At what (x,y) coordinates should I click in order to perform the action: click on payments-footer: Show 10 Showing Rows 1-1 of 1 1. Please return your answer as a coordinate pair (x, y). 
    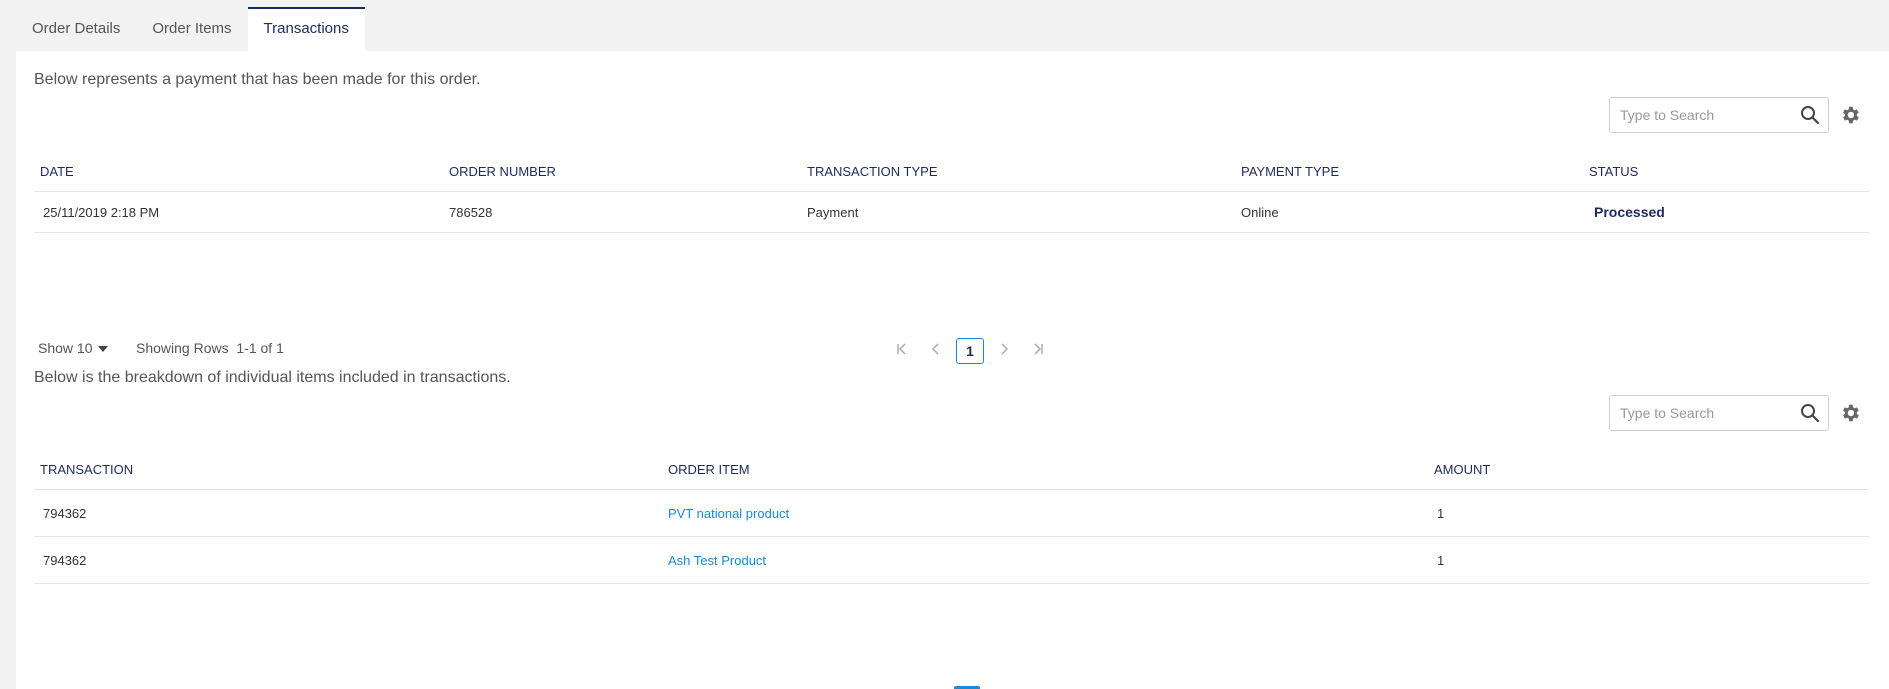
    Looking at the image, I should click on (955, 351).